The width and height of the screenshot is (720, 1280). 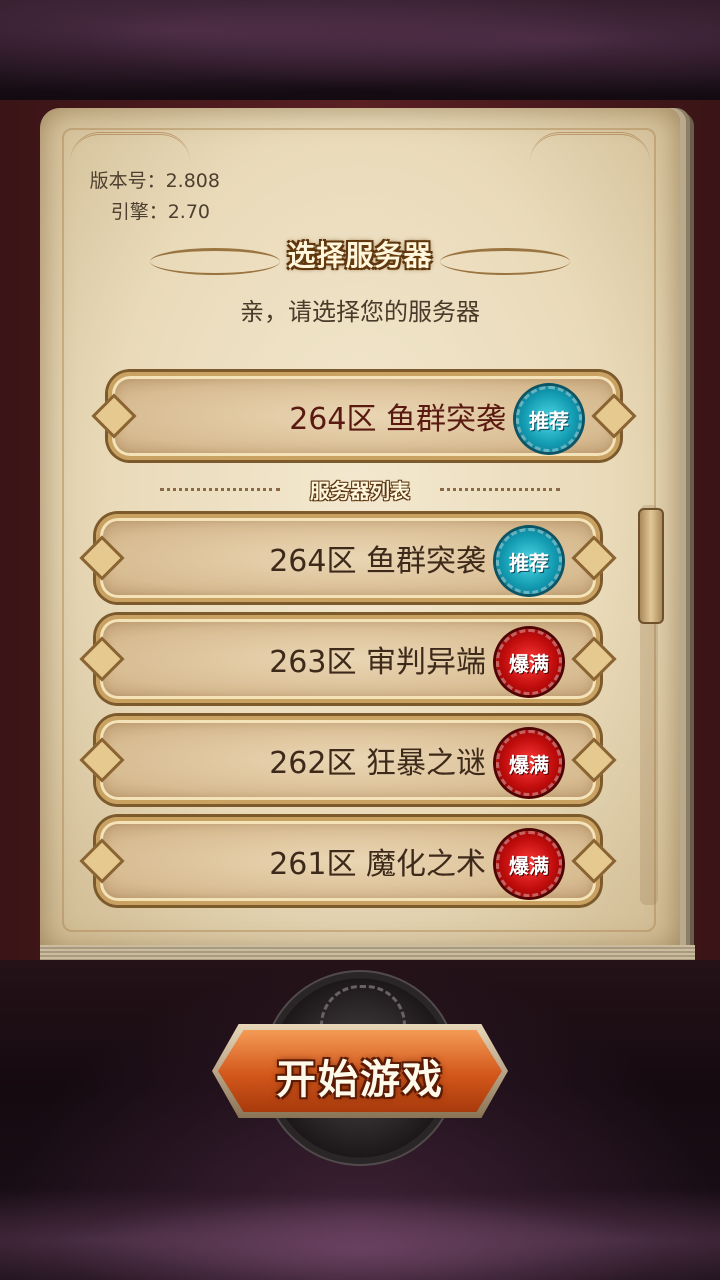 I want to click on server-list-item-label: 262区 狂暴之谜, so click(x=377, y=763).